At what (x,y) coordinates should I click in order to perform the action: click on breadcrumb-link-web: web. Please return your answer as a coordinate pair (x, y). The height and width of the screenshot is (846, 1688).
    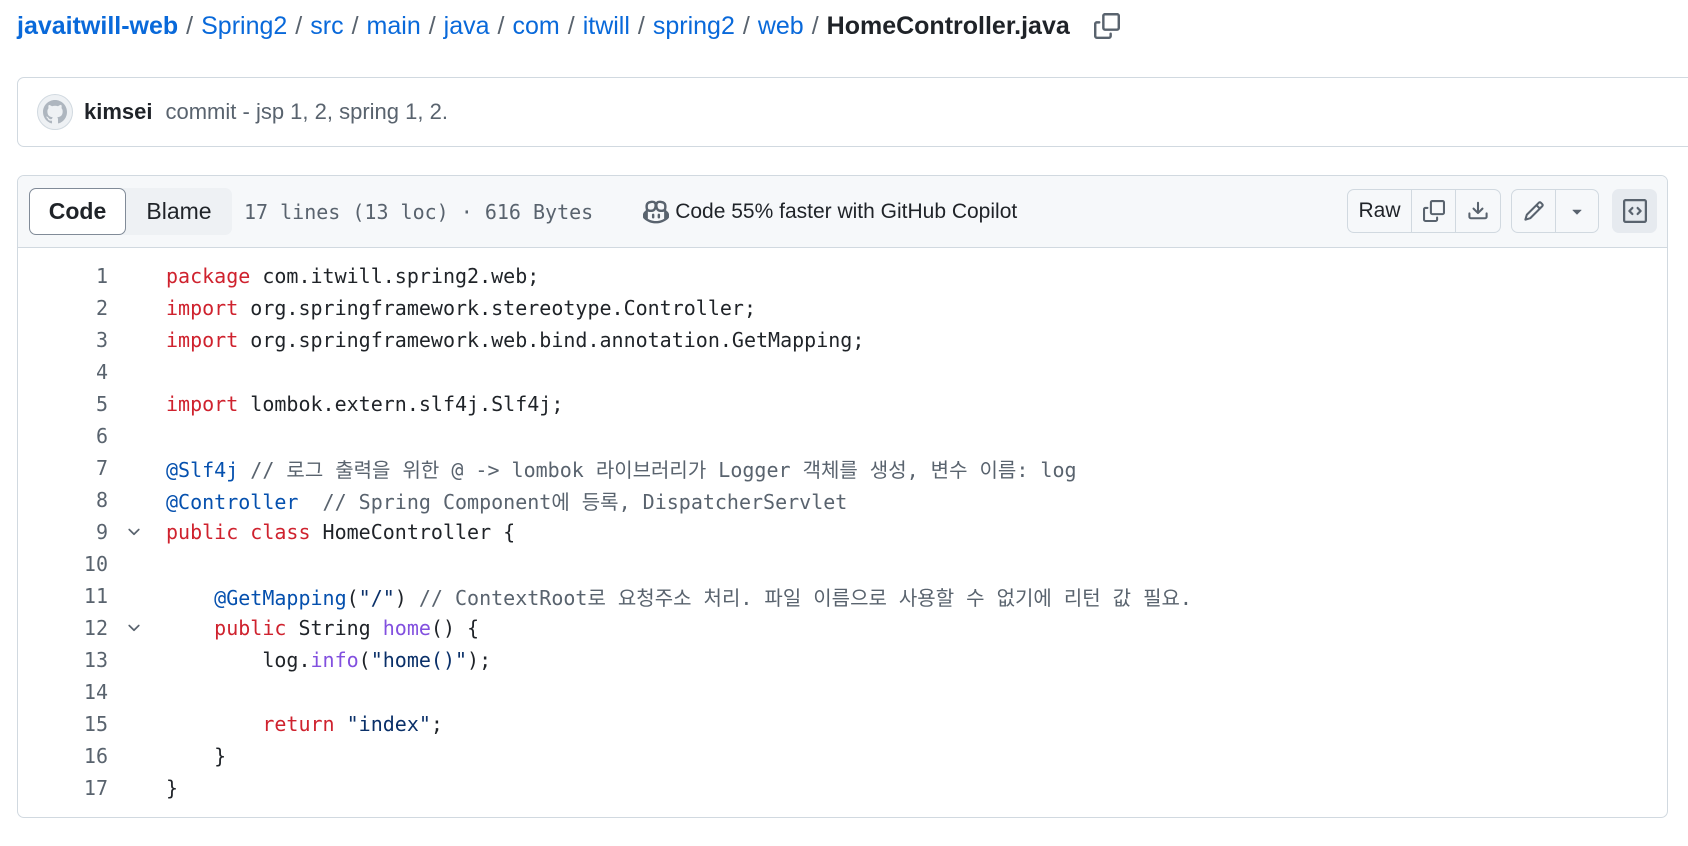
    Looking at the image, I should click on (781, 26).